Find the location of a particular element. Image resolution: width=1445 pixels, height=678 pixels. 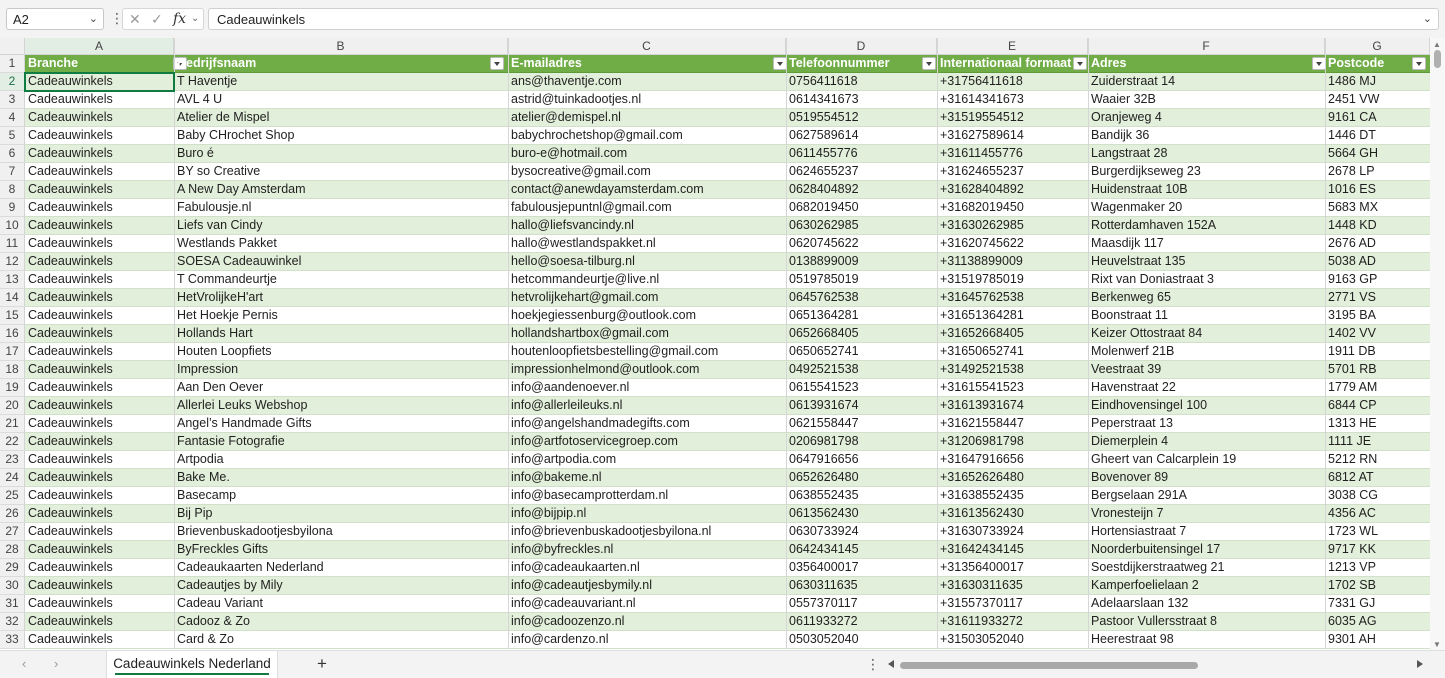

cell-email: astrid@tuinkadootjes.nl is located at coordinates (647, 100).